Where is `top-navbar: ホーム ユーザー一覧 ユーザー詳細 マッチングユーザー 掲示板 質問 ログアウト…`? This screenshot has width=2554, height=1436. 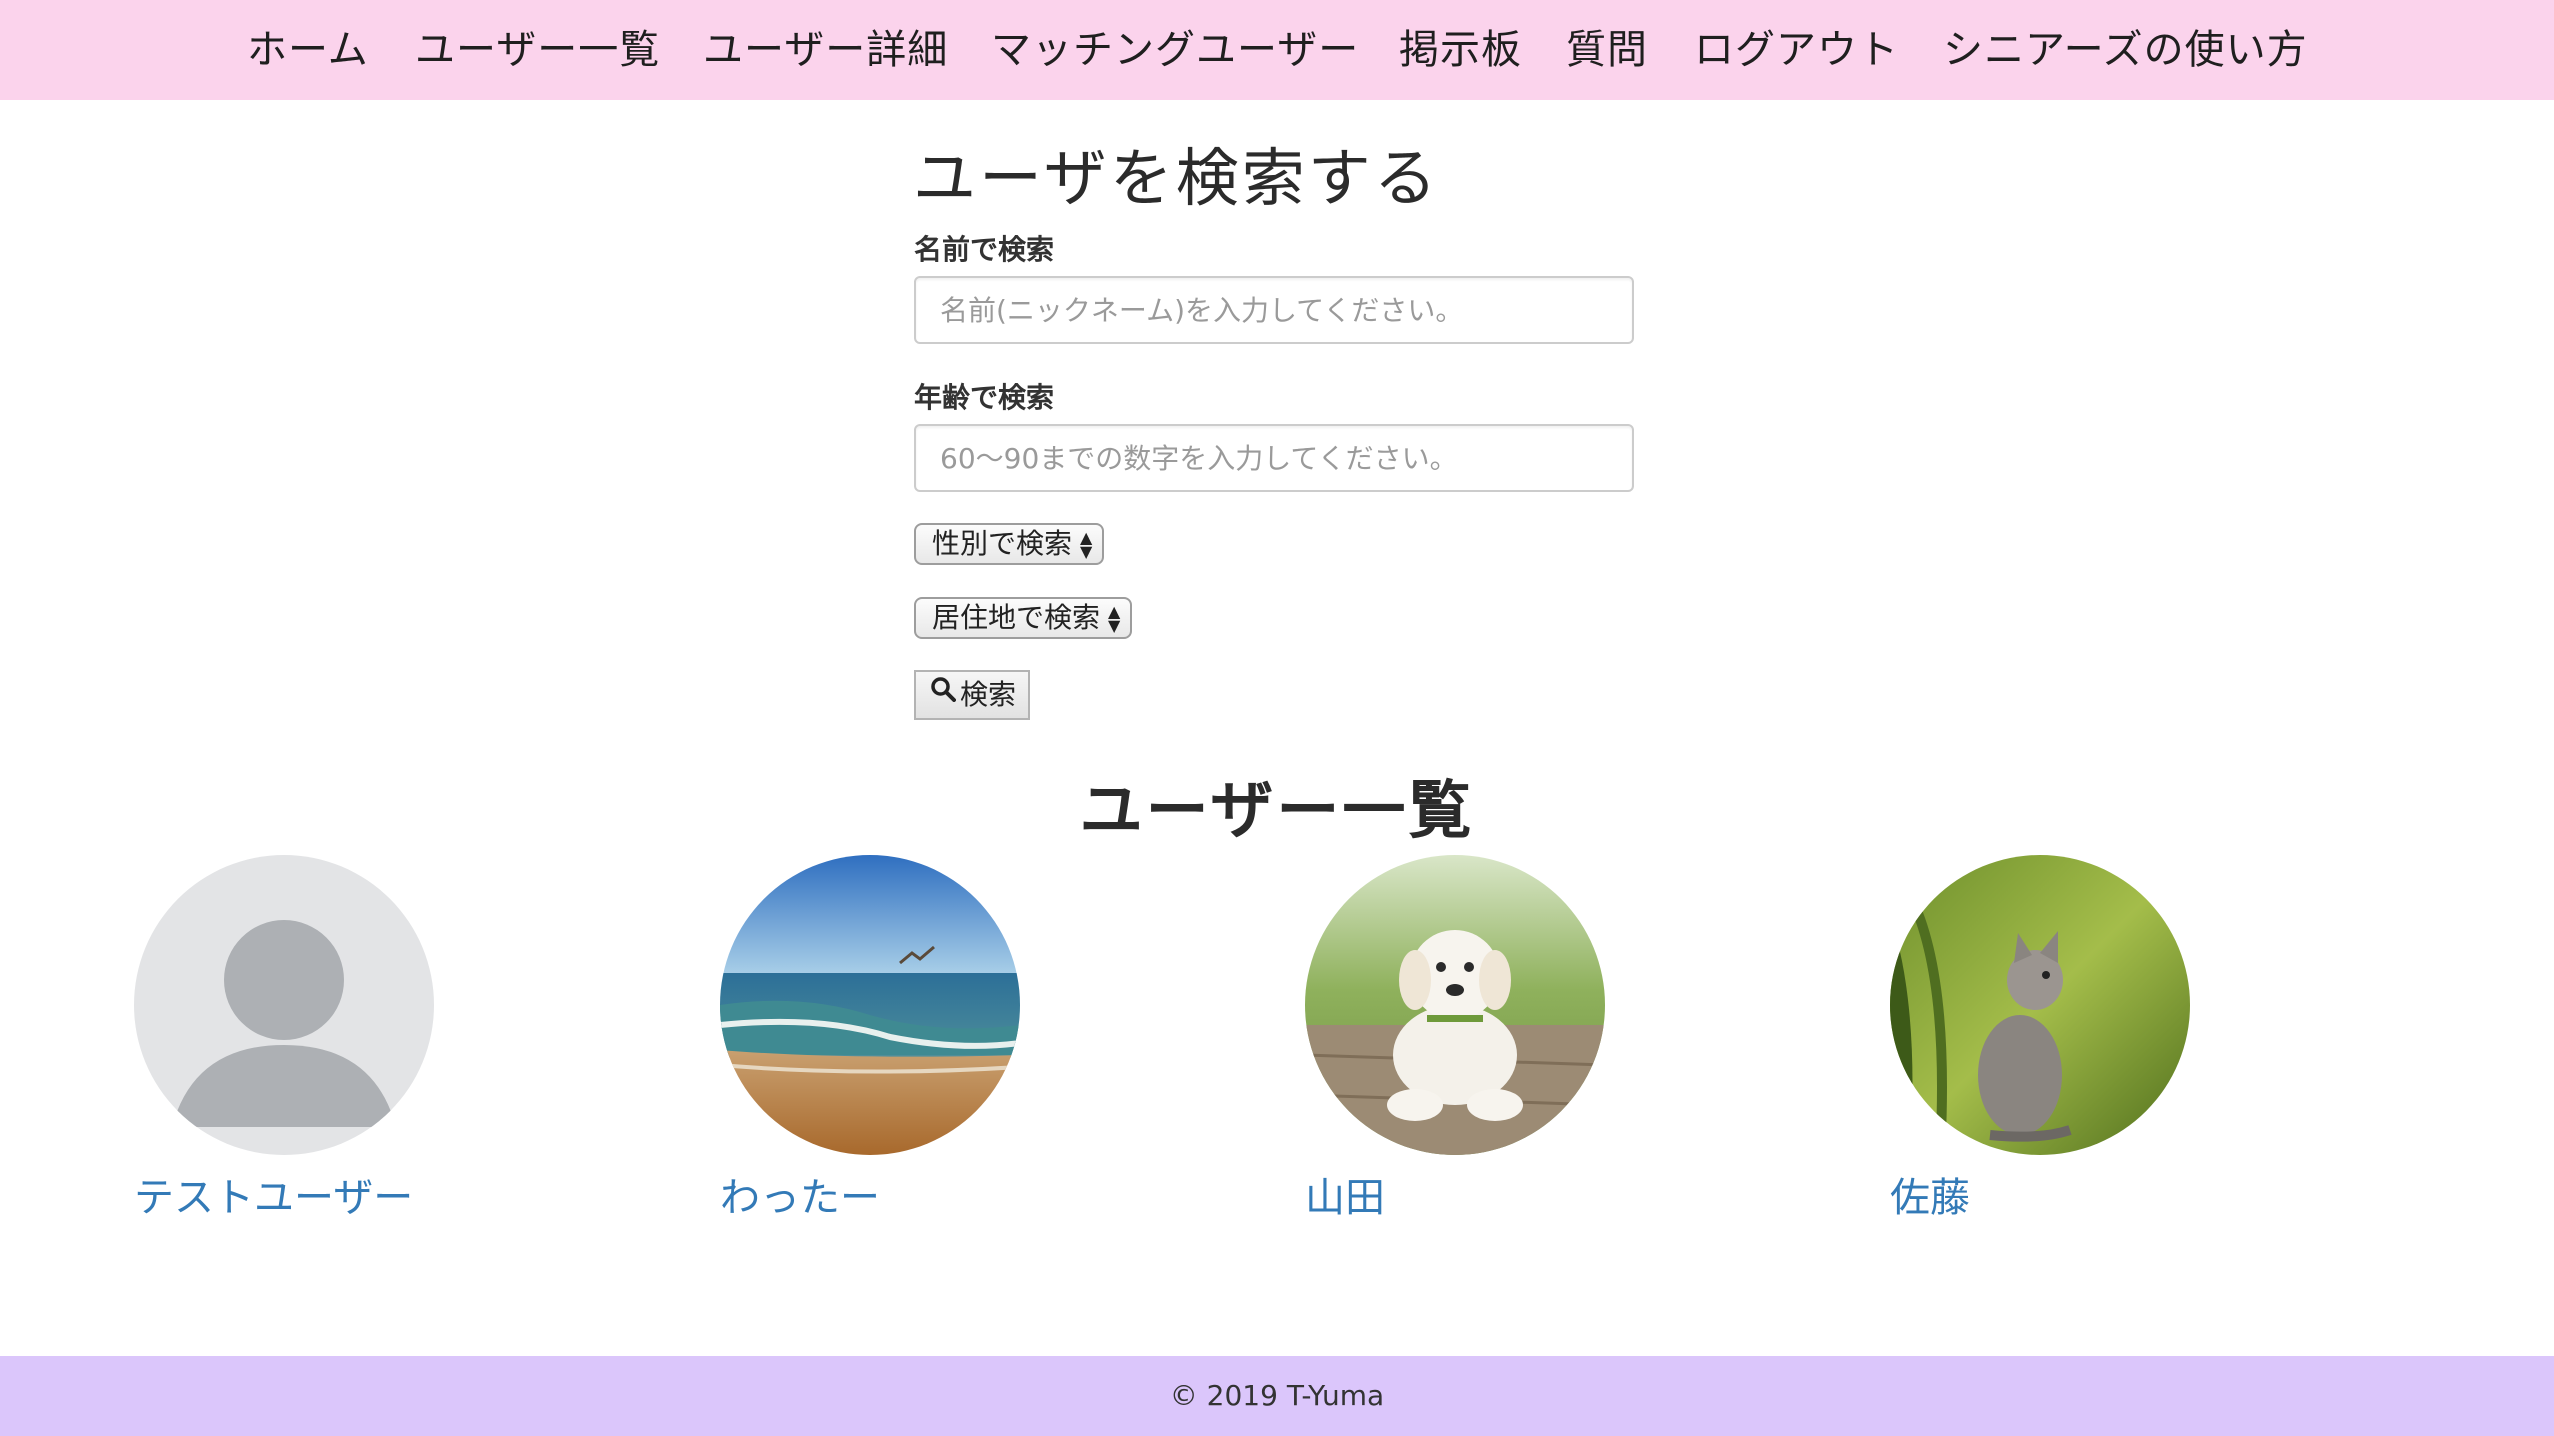
top-navbar: ホーム ユーザー一覧 ユーザー詳細 マッチングユーザー 掲示板 質問 ログアウト… is located at coordinates (1277, 50).